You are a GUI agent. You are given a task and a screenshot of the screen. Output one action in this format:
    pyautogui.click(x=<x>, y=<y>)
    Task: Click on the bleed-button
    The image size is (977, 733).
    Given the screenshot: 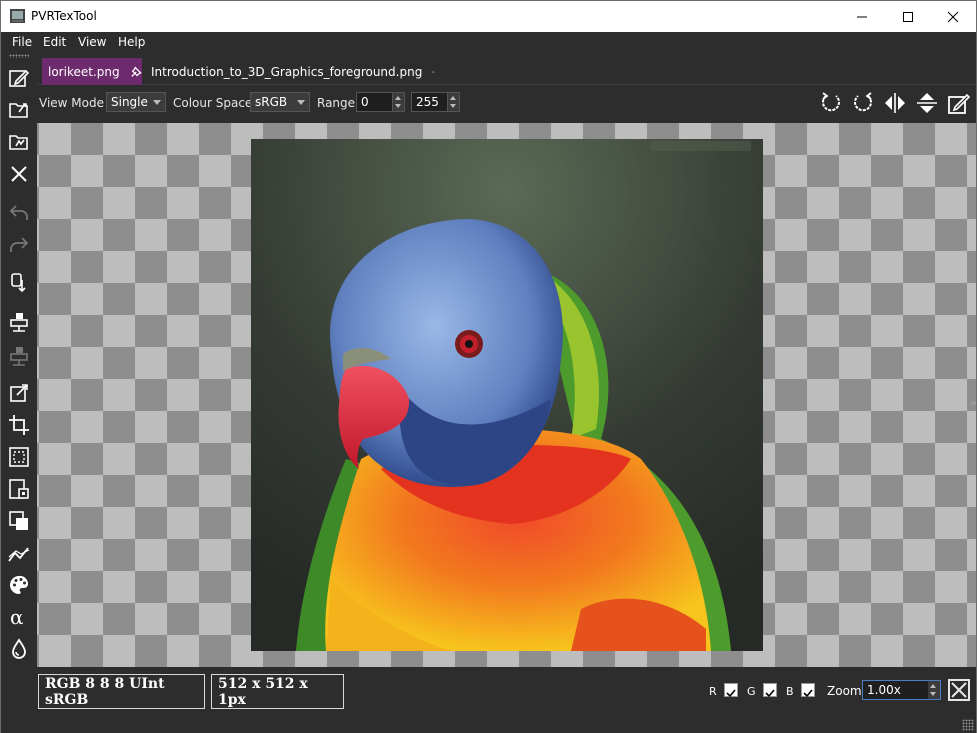 What is the action you would take?
    pyautogui.click(x=19, y=649)
    